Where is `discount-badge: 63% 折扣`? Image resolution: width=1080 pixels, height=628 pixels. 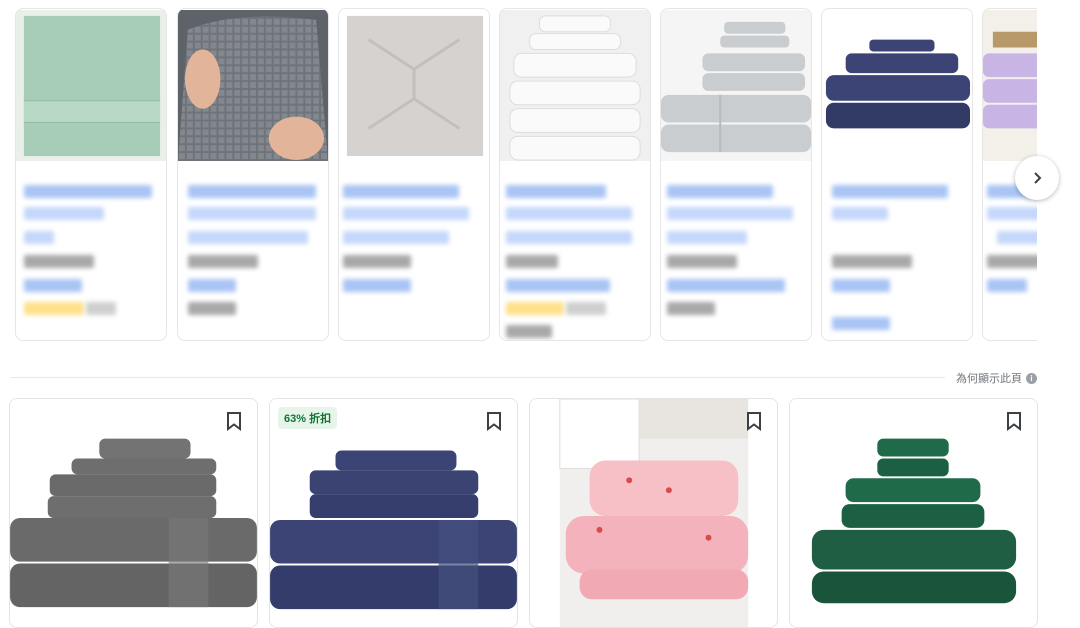
discount-badge: 63% 折扣 is located at coordinates (308, 418).